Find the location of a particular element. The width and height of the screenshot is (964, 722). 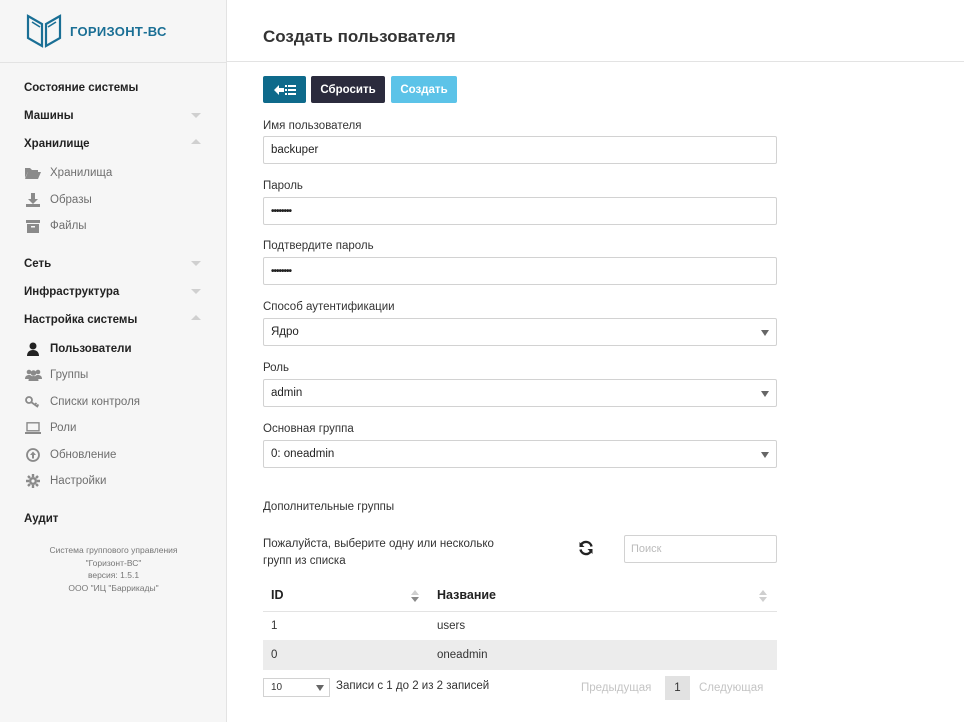

logo: ГОРИЗОНТ-ВС is located at coordinates (95, 31).